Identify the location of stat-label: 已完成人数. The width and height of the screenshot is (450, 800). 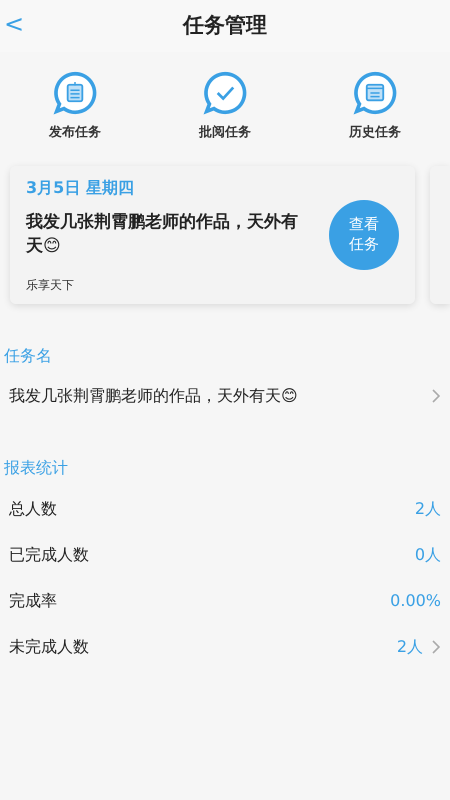
(49, 555).